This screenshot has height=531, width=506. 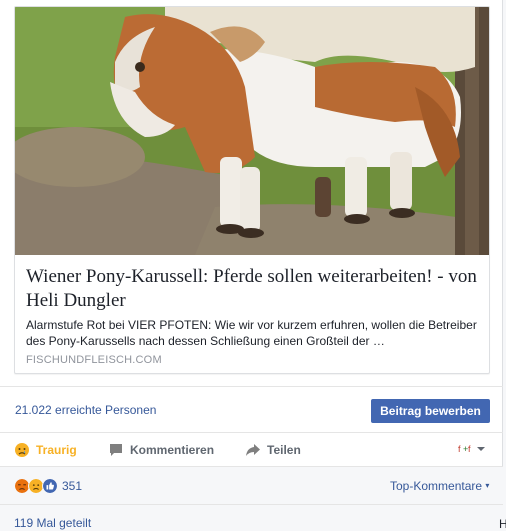 What do you see at coordinates (94, 360) in the screenshot?
I see `link-domain: FISCHUNDFLEISCH.COM` at bounding box center [94, 360].